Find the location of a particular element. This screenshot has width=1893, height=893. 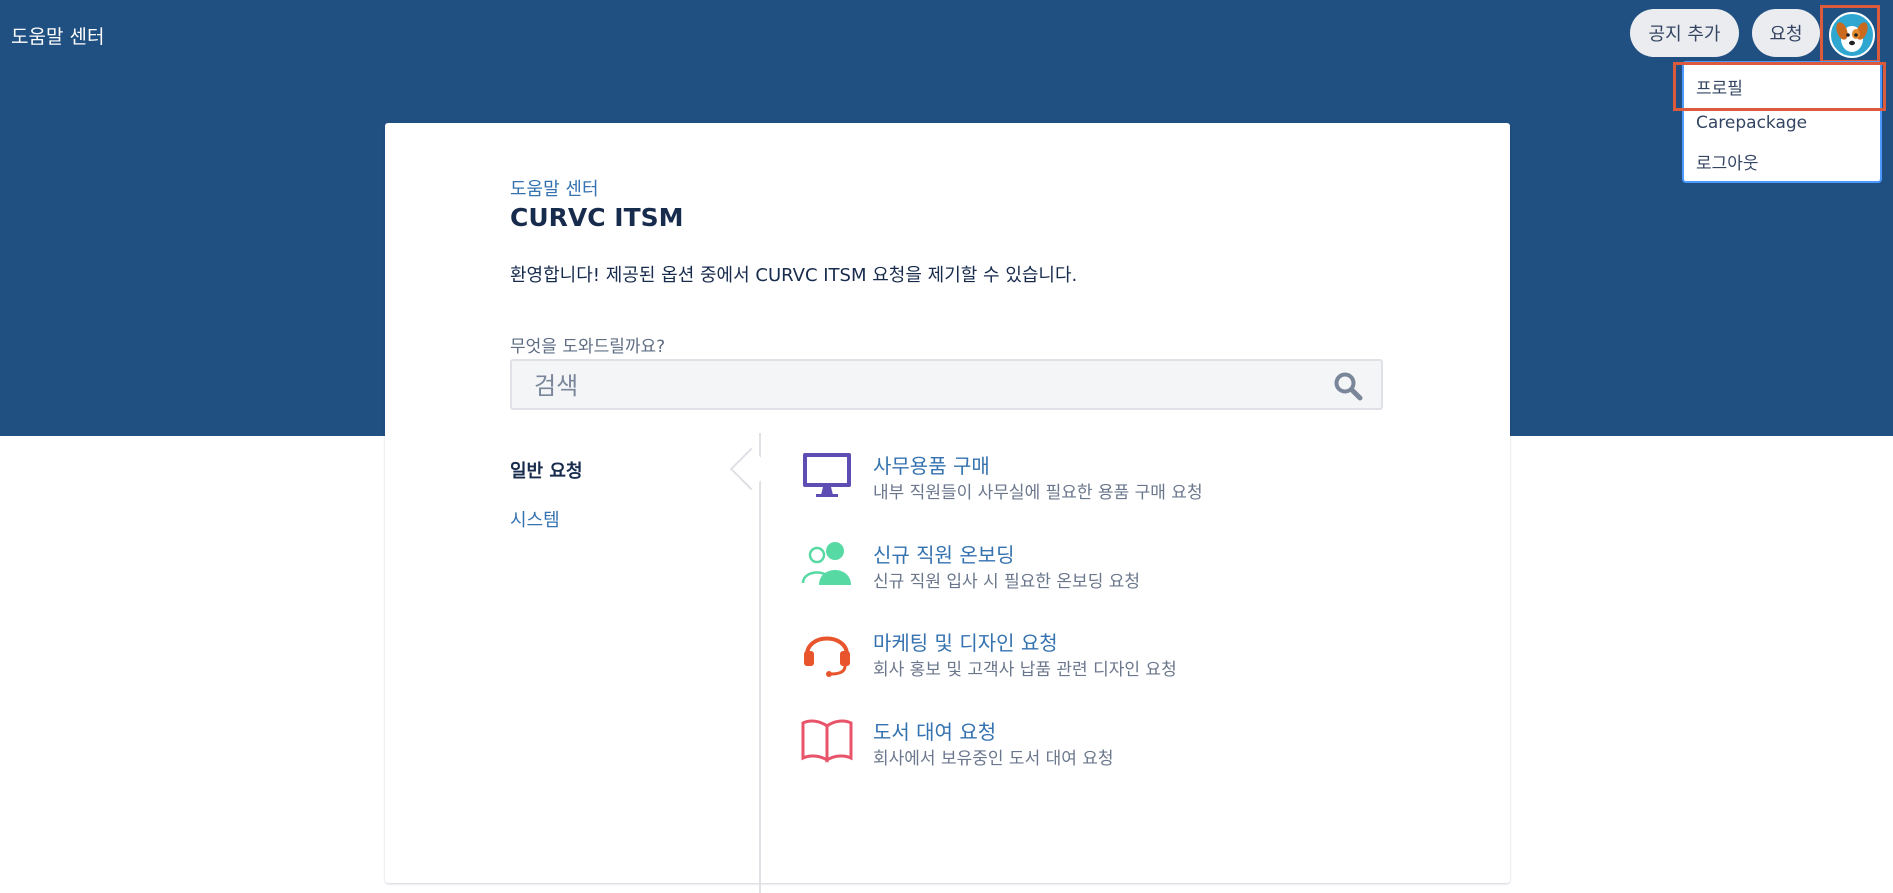

monitor-icon is located at coordinates (827, 475).